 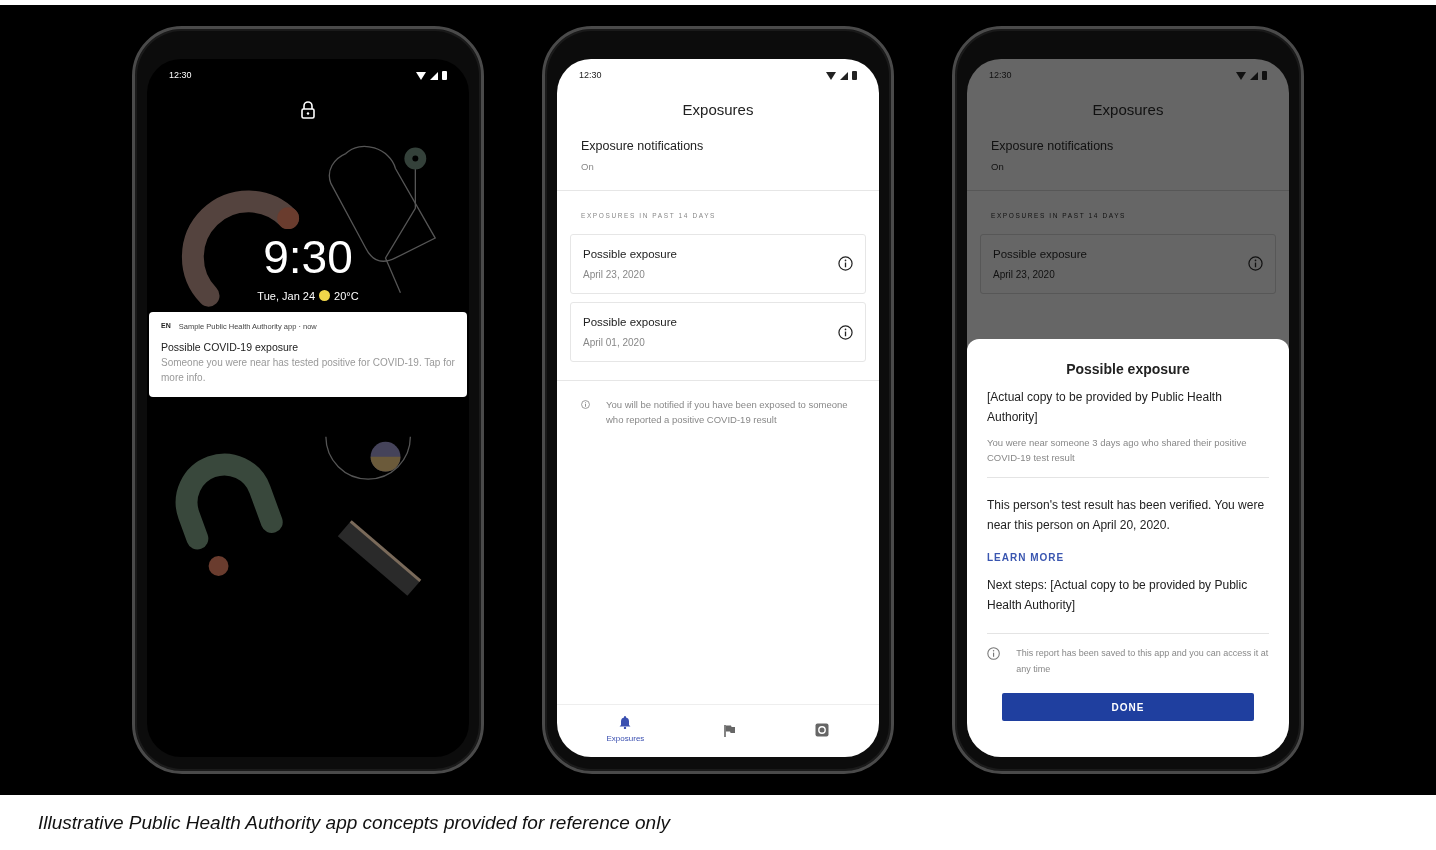 What do you see at coordinates (727, 413) in the screenshot?
I see `info-text: You will be notified if you have been exposed to someone who reported a positive COVID-19 result` at bounding box center [727, 413].